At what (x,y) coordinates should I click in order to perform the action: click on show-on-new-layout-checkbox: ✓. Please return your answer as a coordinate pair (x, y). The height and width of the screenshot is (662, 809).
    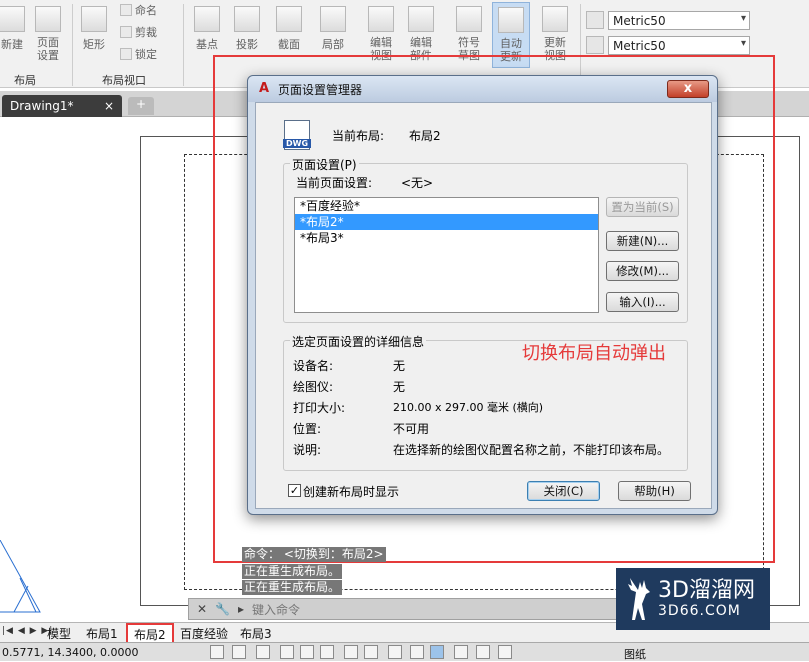
    Looking at the image, I should click on (294, 490).